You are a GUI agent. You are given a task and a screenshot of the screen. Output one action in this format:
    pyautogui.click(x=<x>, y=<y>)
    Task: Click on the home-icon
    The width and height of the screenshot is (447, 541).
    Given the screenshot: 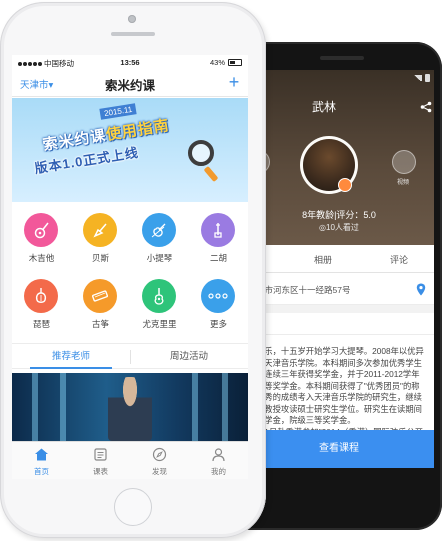 What is the action you would take?
    pyautogui.click(x=41, y=454)
    